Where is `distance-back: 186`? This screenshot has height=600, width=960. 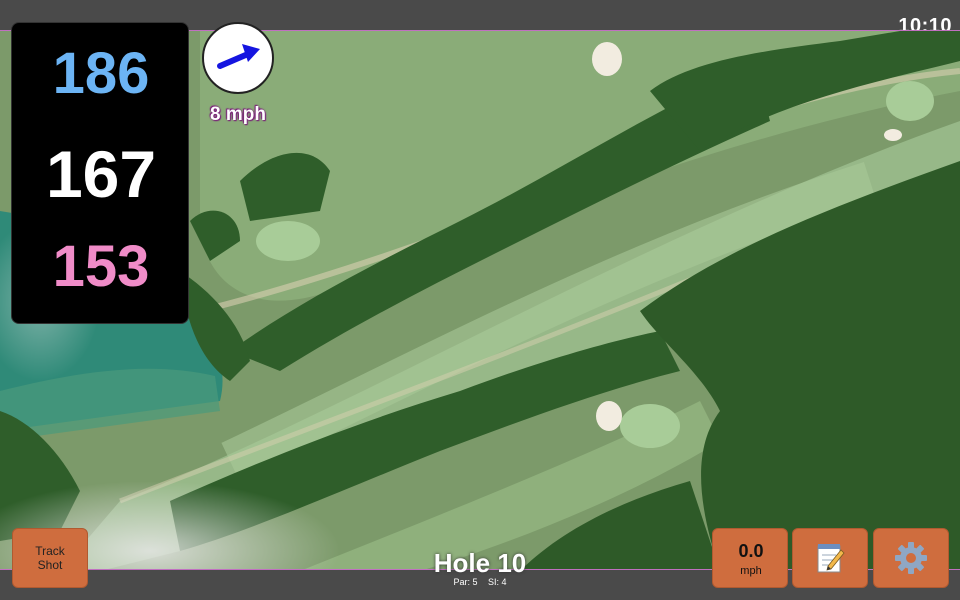 distance-back: 186 is located at coordinates (101, 73).